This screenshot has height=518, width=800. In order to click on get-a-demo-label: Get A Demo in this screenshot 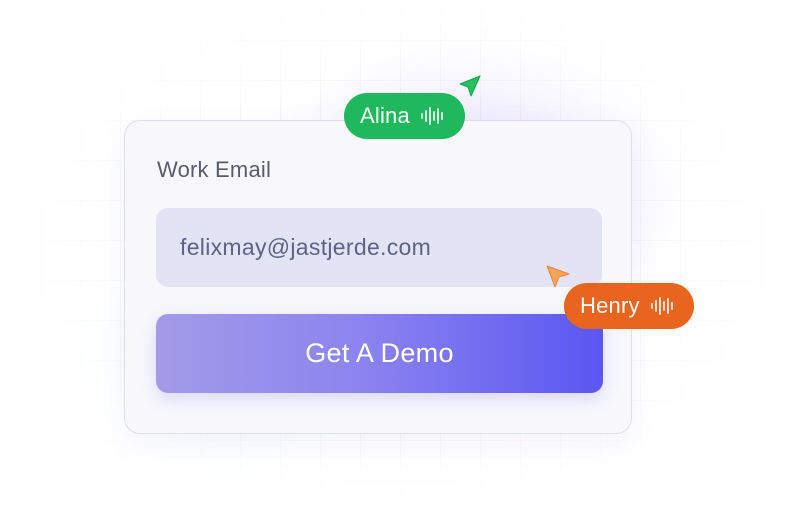, I will do `click(379, 353)`.